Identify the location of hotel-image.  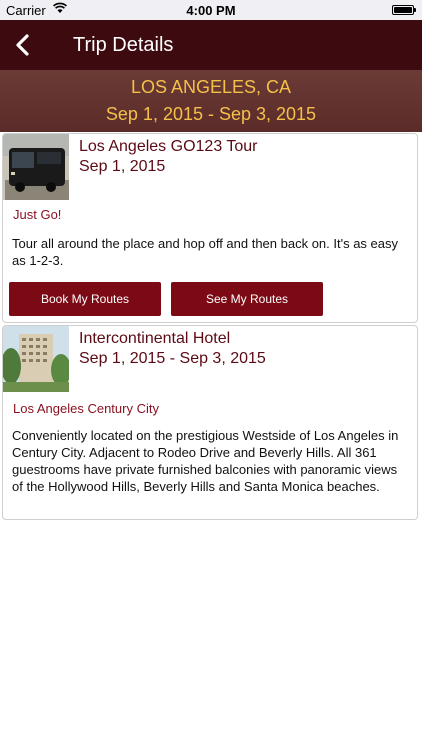
(36, 359).